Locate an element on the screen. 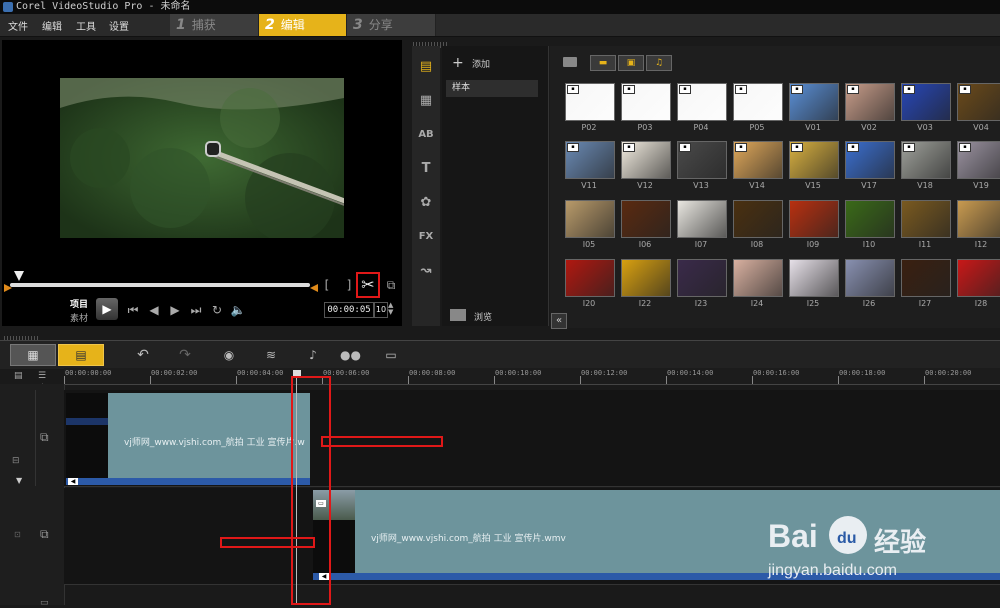  split-clip-scissors-icon: ✂ is located at coordinates (368, 285).